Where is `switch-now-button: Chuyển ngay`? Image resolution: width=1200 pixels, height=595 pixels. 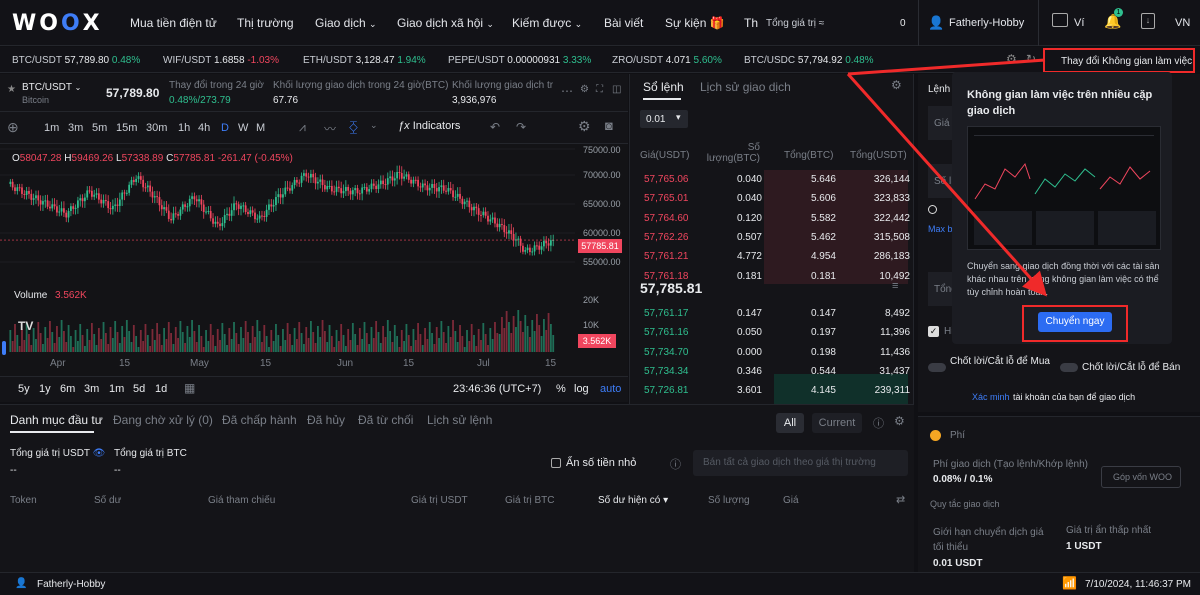
switch-now-button: Chuyển ngay is located at coordinates (1075, 322).